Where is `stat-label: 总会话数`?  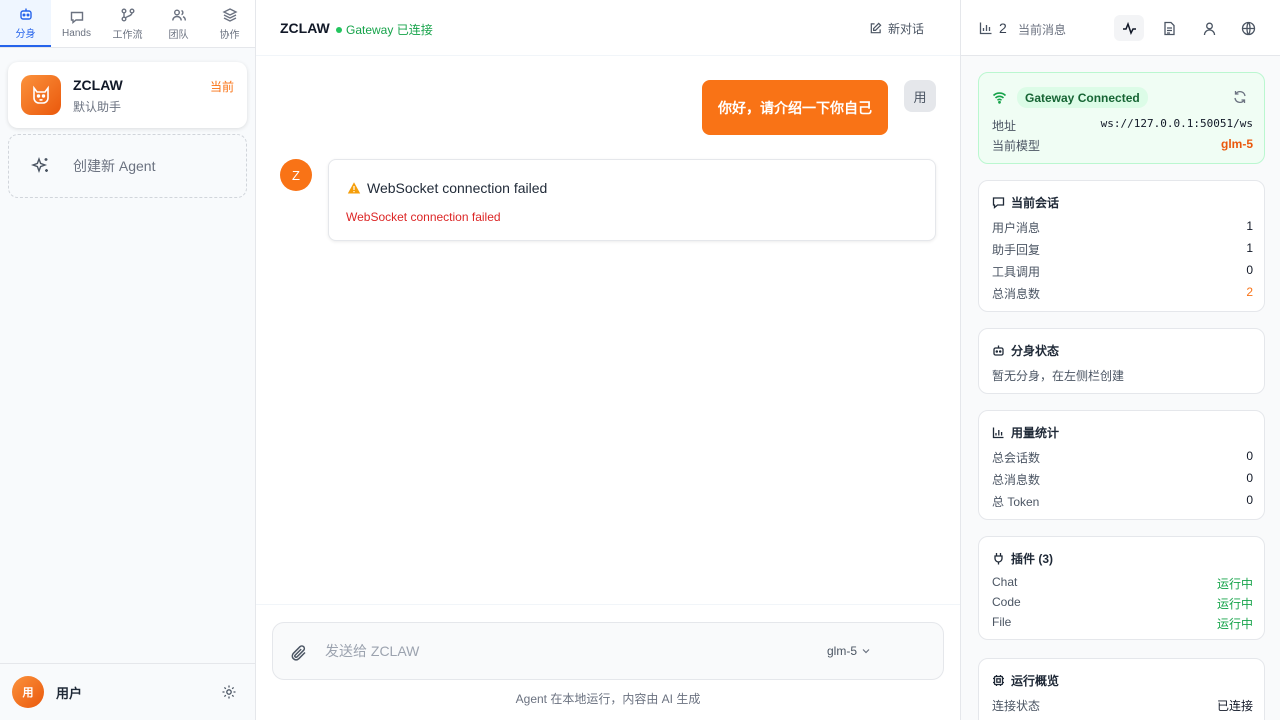
stat-label: 总会话数 is located at coordinates (1016, 458).